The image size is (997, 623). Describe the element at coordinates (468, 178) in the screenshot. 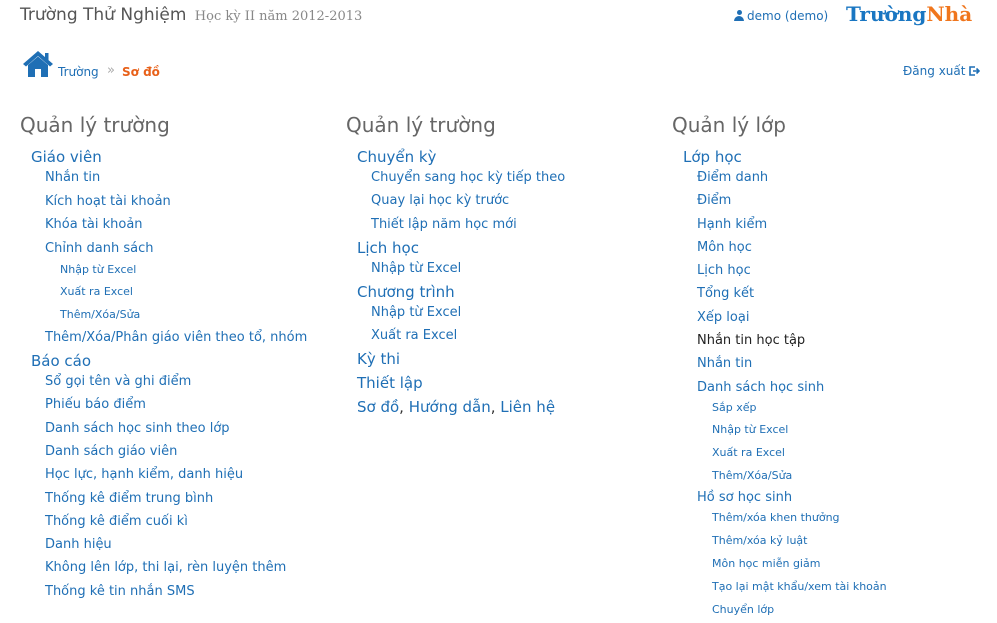

I see `link-next-term: Chuyển sang học kỳ tiếp theo` at that location.